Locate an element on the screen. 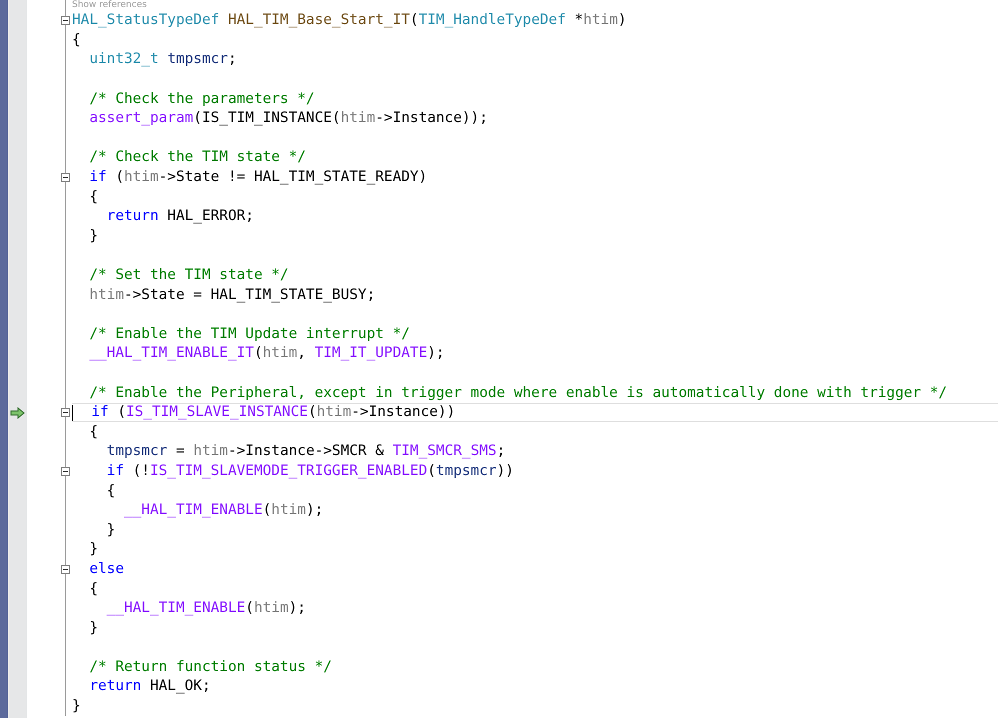  code-line: /* Enable the TIM Update interrupt */ is located at coordinates (249, 334).